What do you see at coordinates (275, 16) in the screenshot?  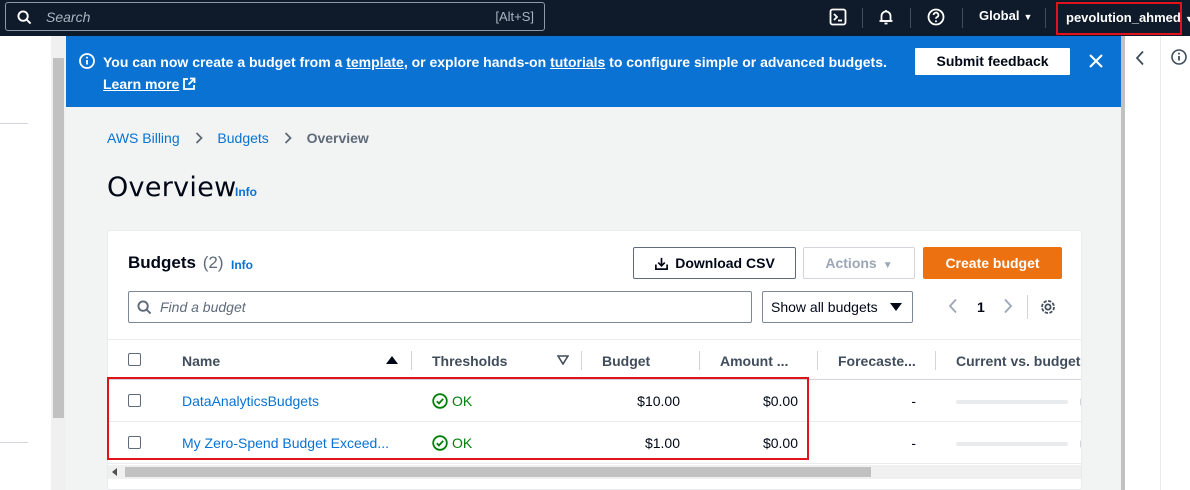 I see `global-search: Search [Alt+S]` at bounding box center [275, 16].